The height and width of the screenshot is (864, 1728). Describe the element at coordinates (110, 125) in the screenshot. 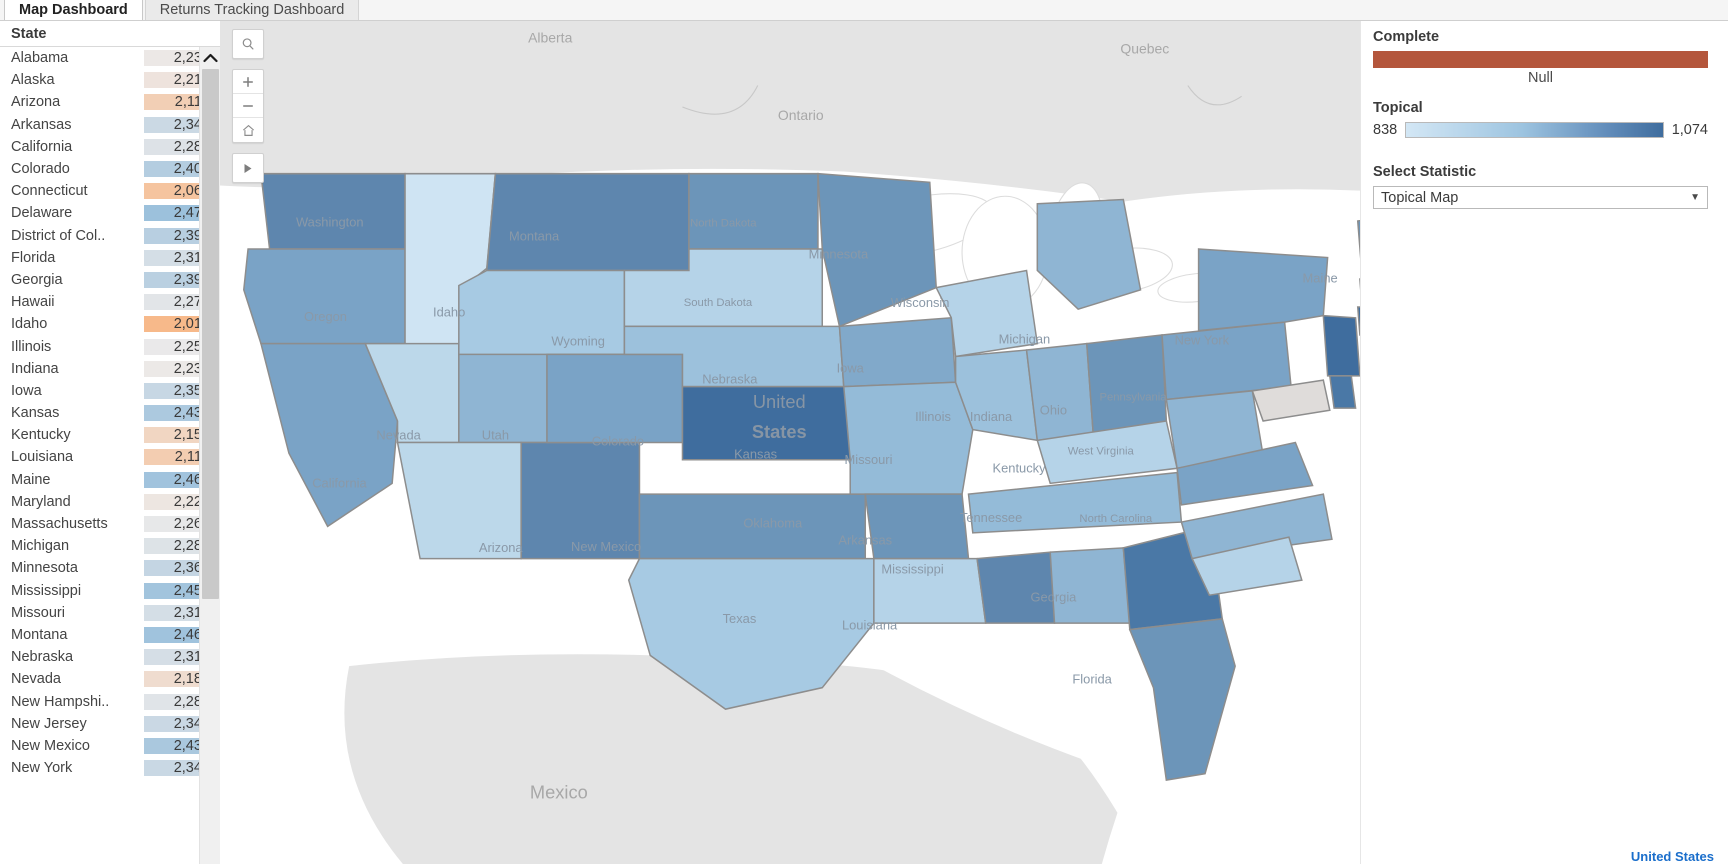

I see `table-row: Arkansas 2,340` at that location.